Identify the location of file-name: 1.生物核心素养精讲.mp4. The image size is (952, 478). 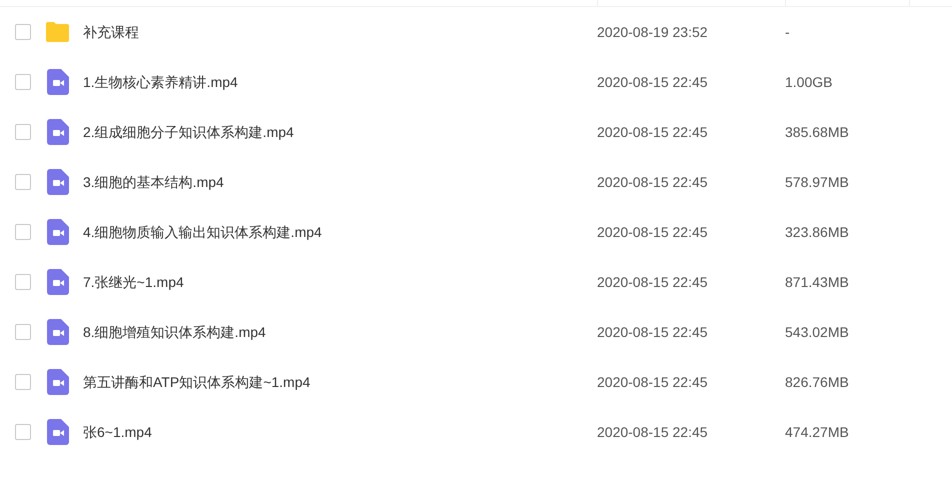
(340, 82).